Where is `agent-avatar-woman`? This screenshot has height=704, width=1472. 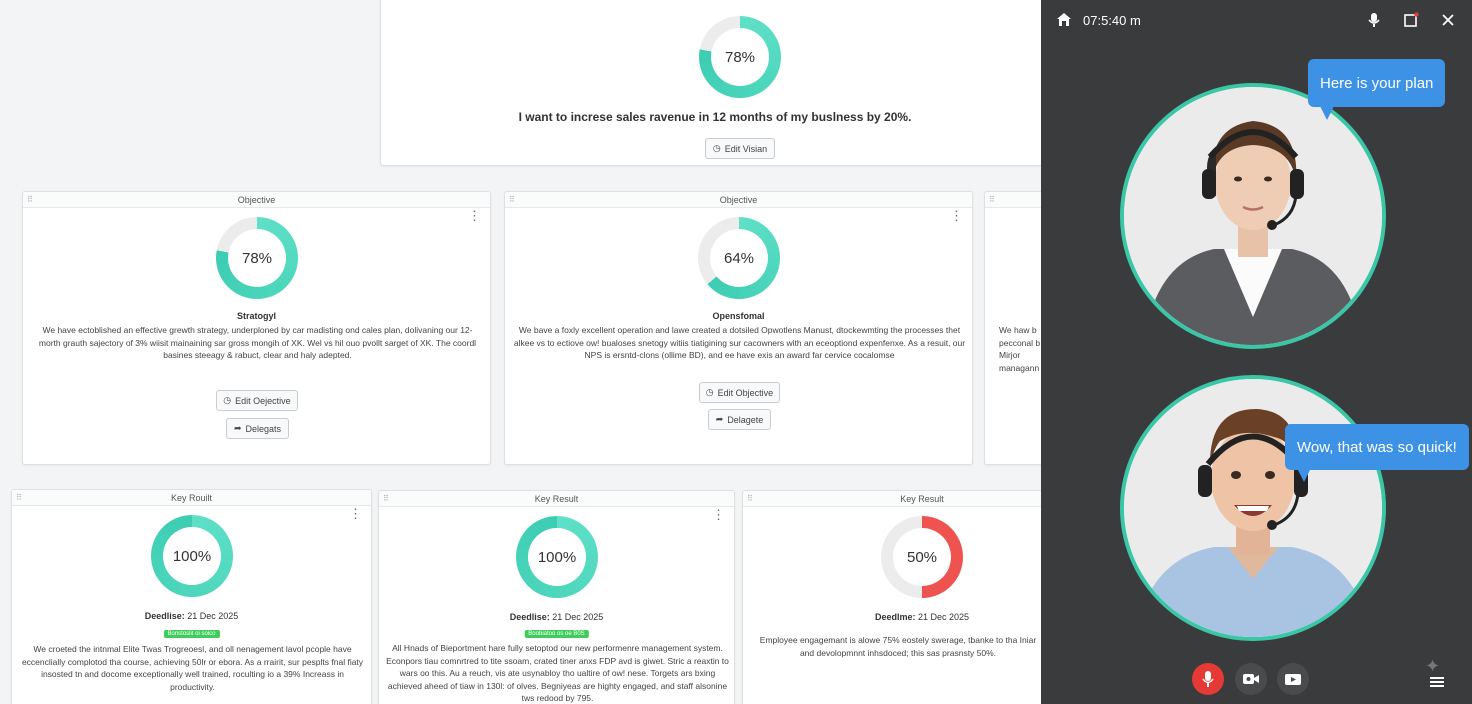 agent-avatar-woman is located at coordinates (1253, 216).